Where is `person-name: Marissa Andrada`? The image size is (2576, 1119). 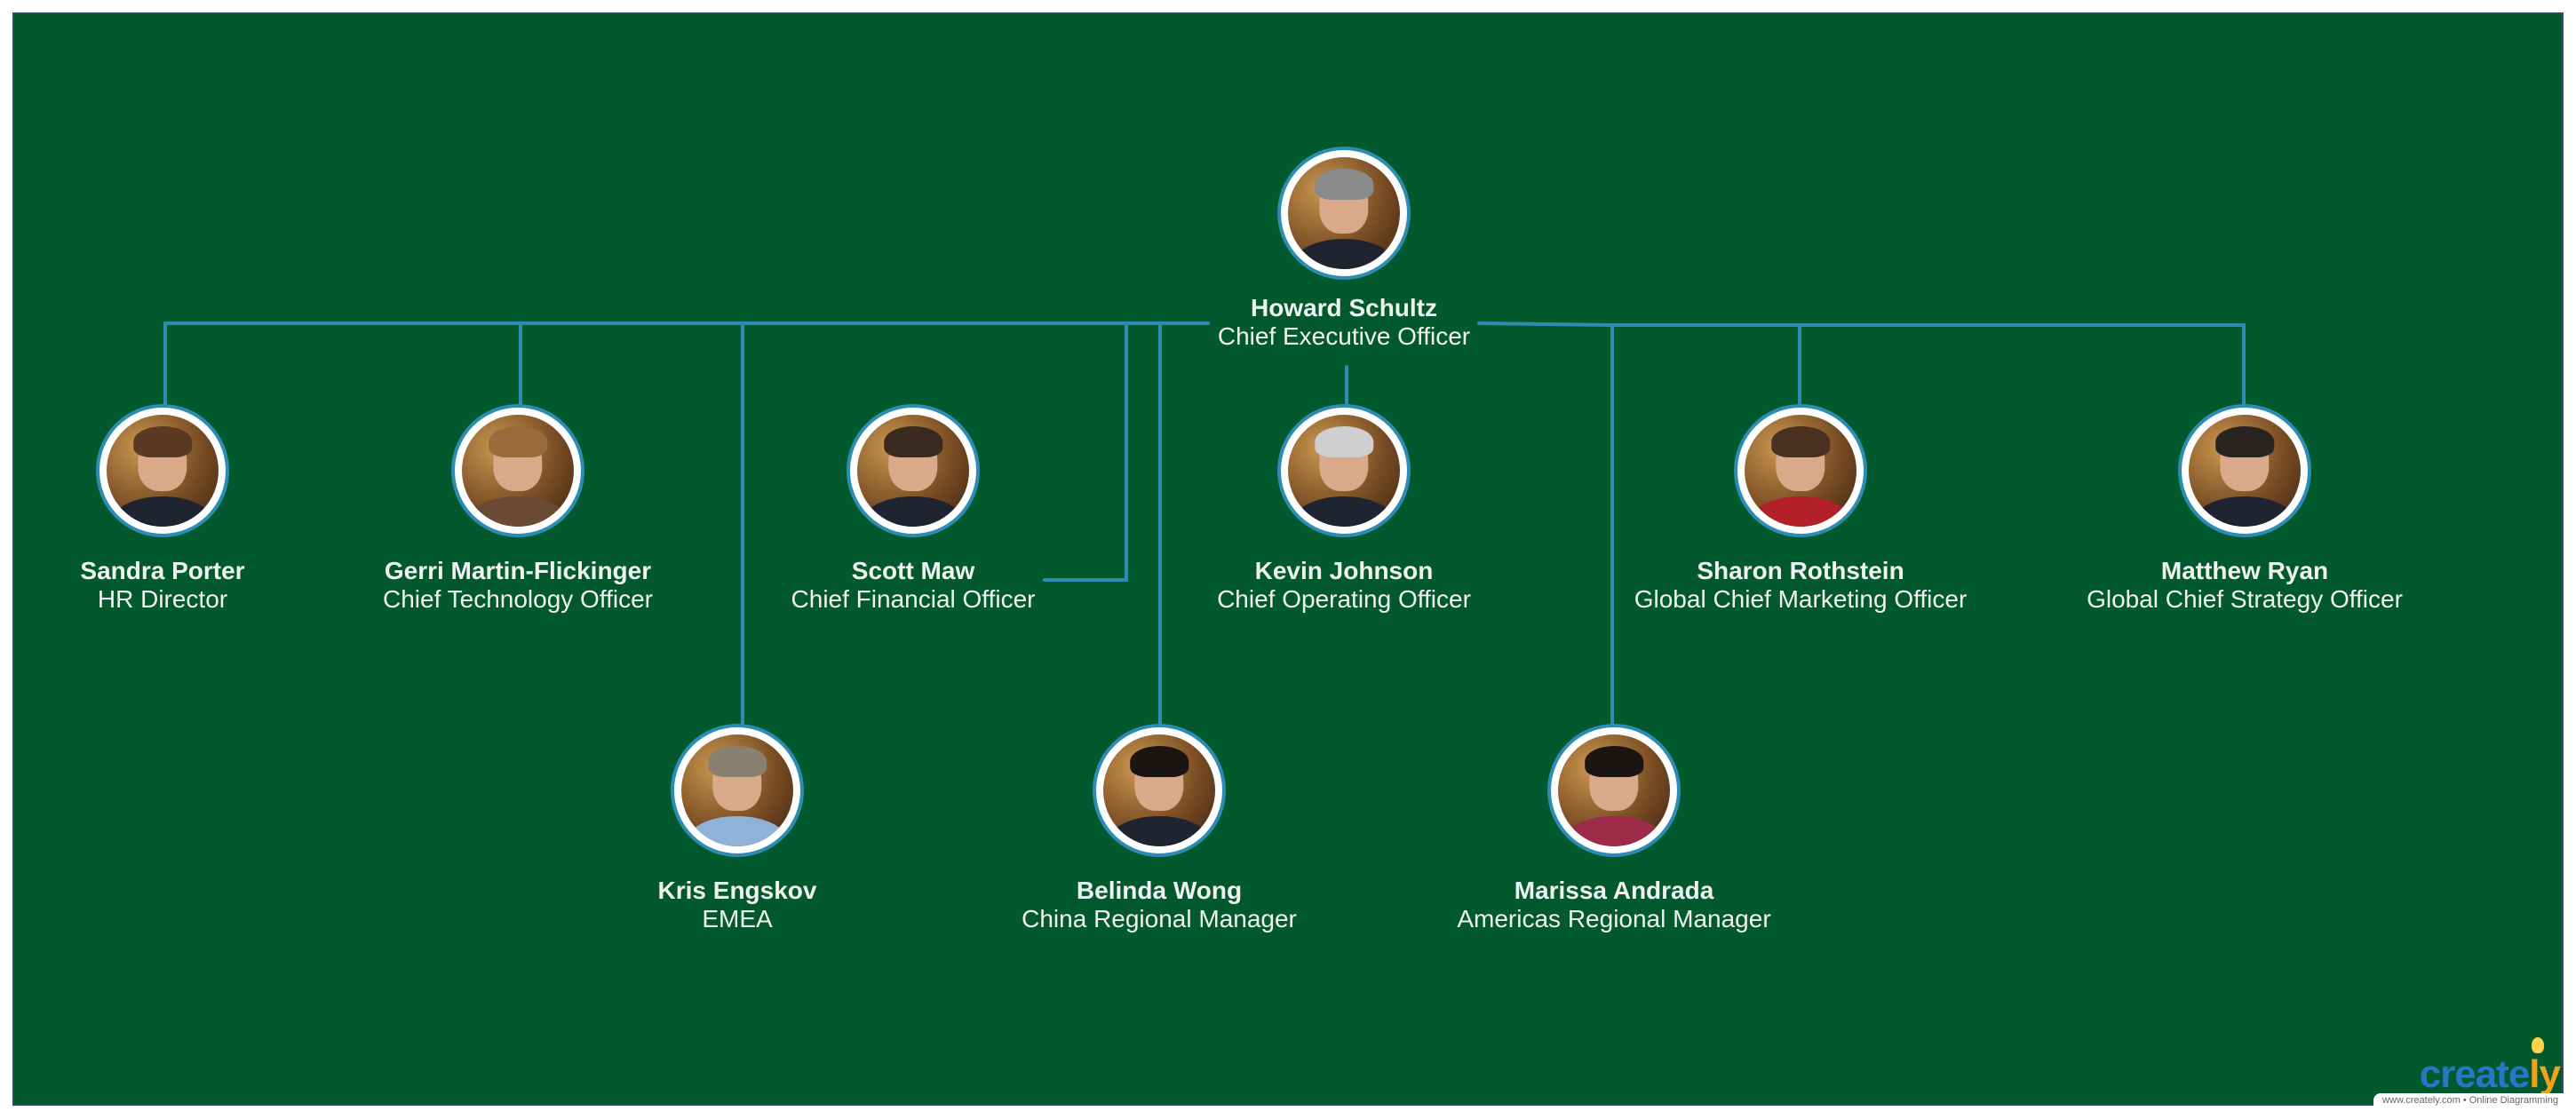
person-name: Marissa Andrada is located at coordinates (1614, 891).